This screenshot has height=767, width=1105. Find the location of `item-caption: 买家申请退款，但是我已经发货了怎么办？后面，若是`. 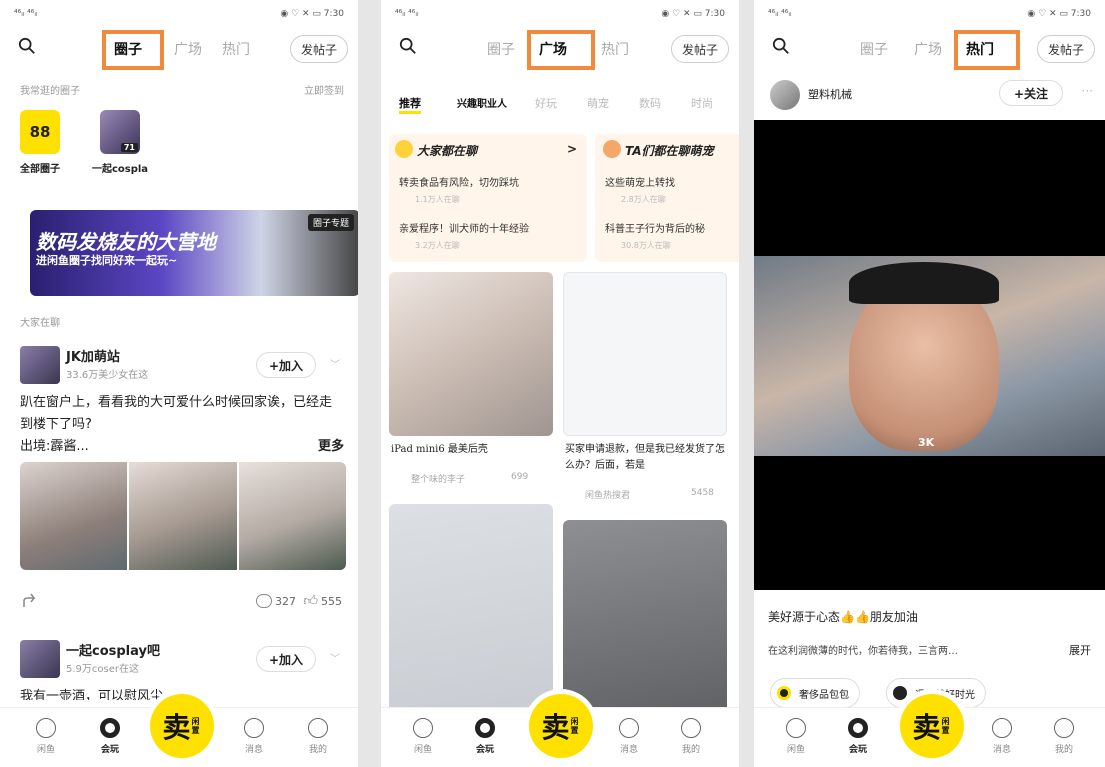

item-caption: 买家申请退款，但是我已经发货了怎么办？后面，若是 is located at coordinates (646, 458).